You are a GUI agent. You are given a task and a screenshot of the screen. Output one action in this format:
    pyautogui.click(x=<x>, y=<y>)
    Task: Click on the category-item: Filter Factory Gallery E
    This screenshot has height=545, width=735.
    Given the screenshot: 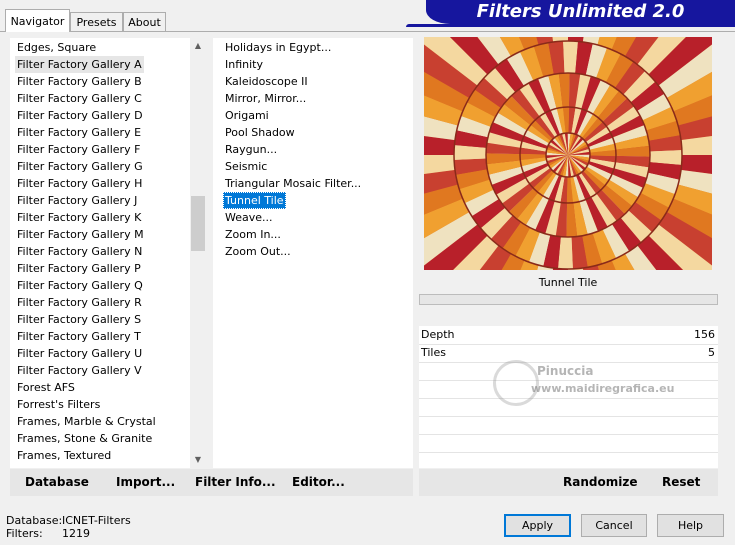 What is the action you would take?
    pyautogui.click(x=79, y=132)
    